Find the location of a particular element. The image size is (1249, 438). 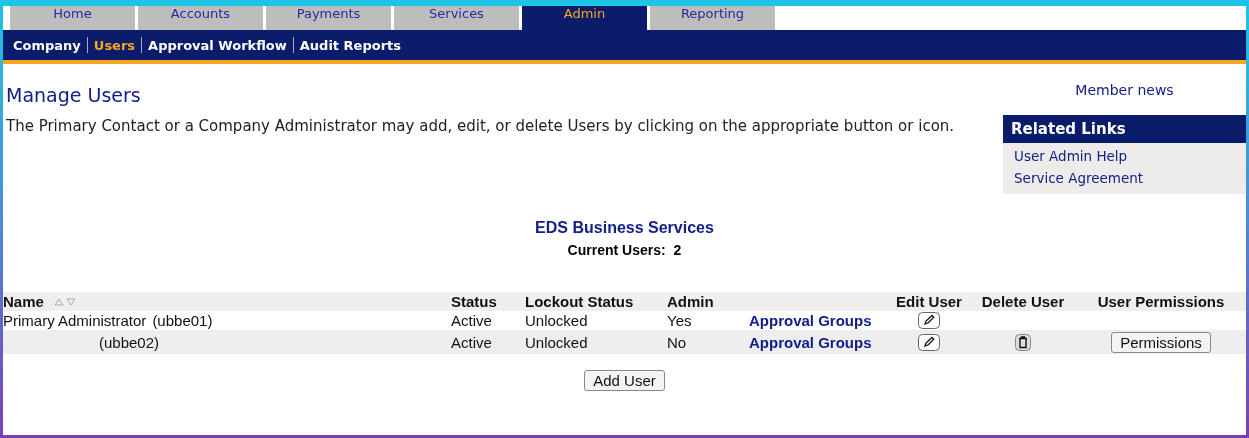

nav-tab: Payments is located at coordinates (328, 18).